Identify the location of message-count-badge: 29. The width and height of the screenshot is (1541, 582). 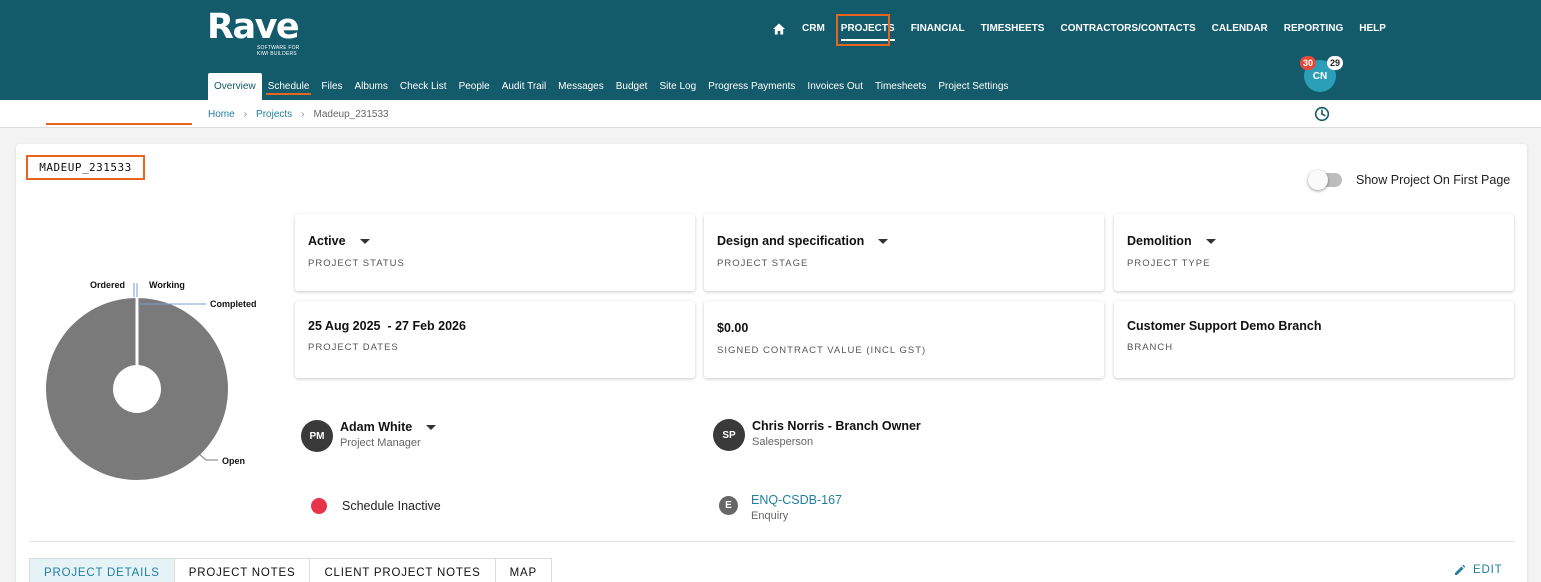
(1335, 63).